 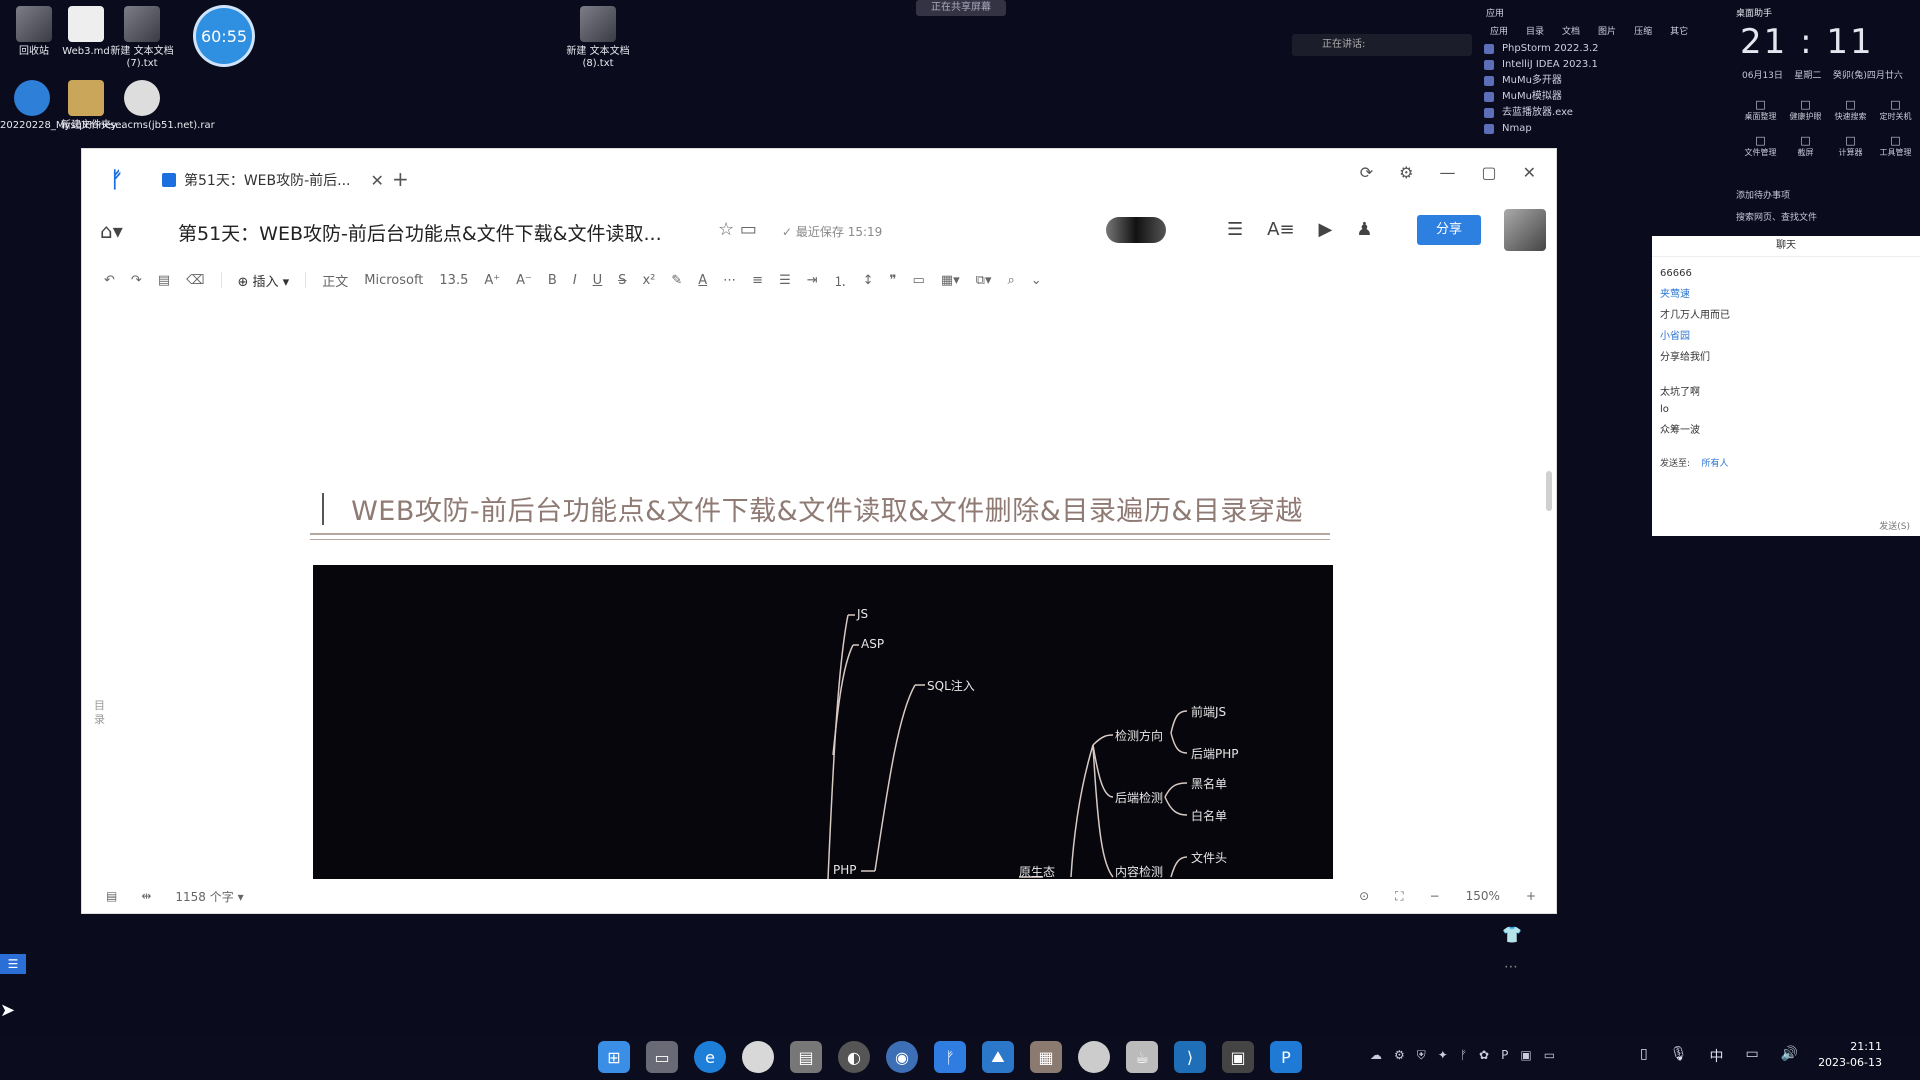 What do you see at coordinates (648, 280) in the screenshot?
I see `superscript-icon: x²` at bounding box center [648, 280].